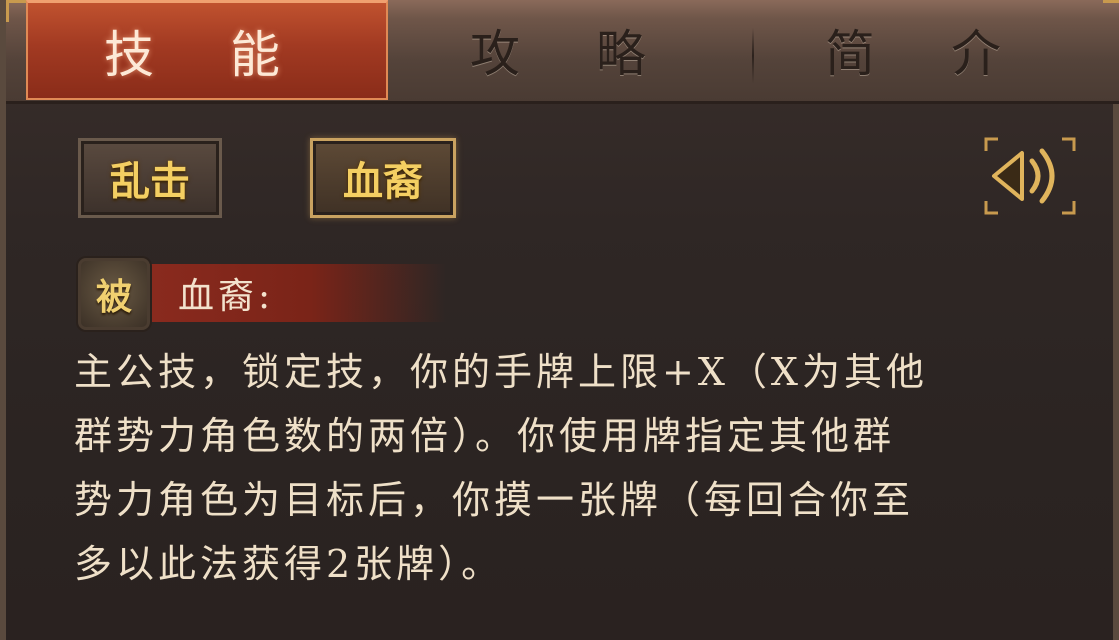 Image resolution: width=1119 pixels, height=640 pixels. I want to click on speaker-icon, so click(1030, 176).